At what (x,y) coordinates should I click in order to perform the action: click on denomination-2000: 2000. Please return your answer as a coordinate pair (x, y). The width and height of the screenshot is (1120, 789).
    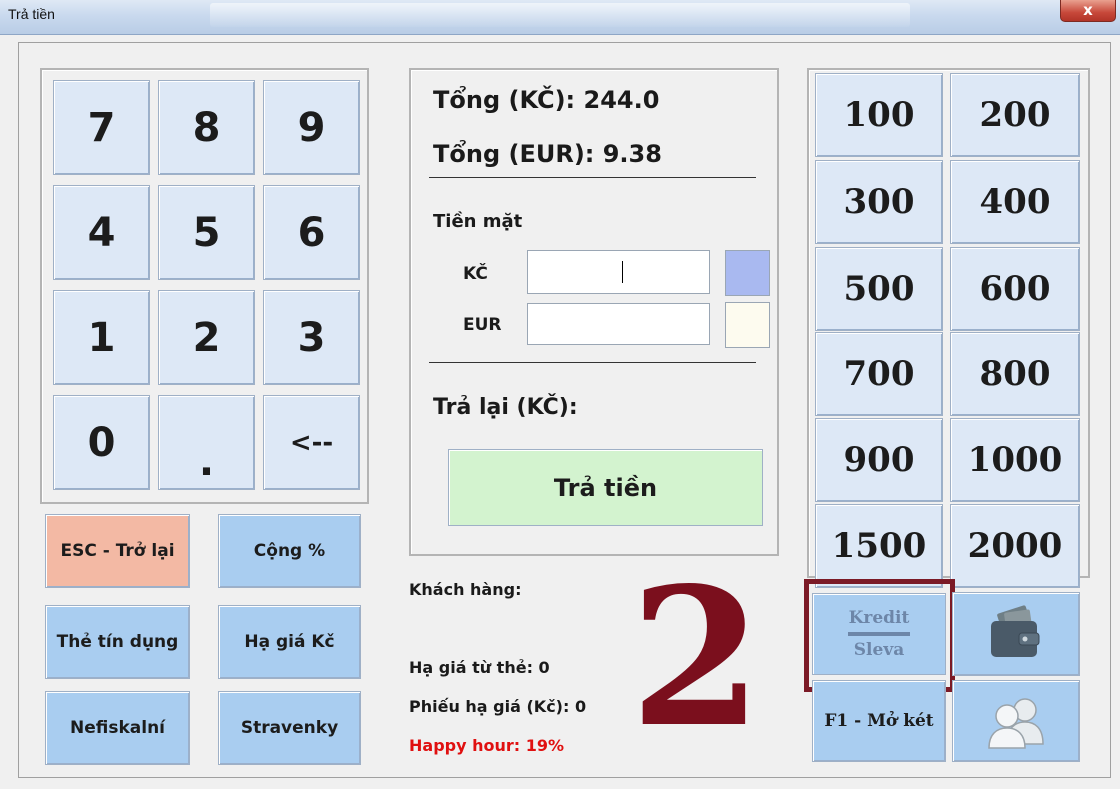
    Looking at the image, I should click on (1015, 546).